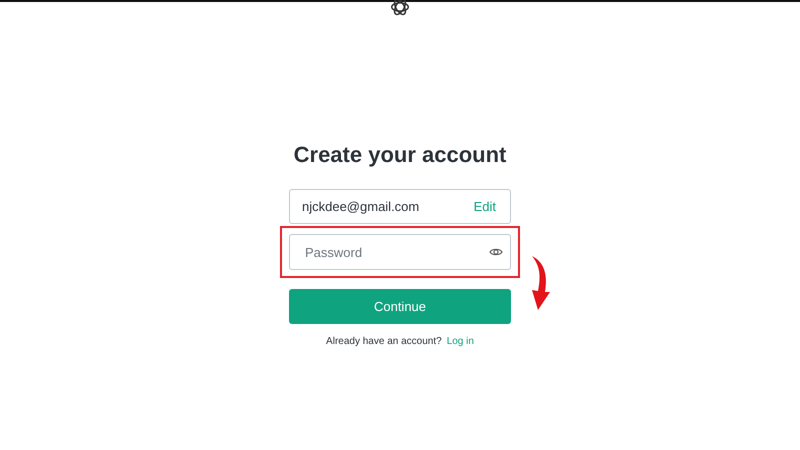 The width and height of the screenshot is (800, 450). I want to click on continue-button: Continue, so click(400, 306).